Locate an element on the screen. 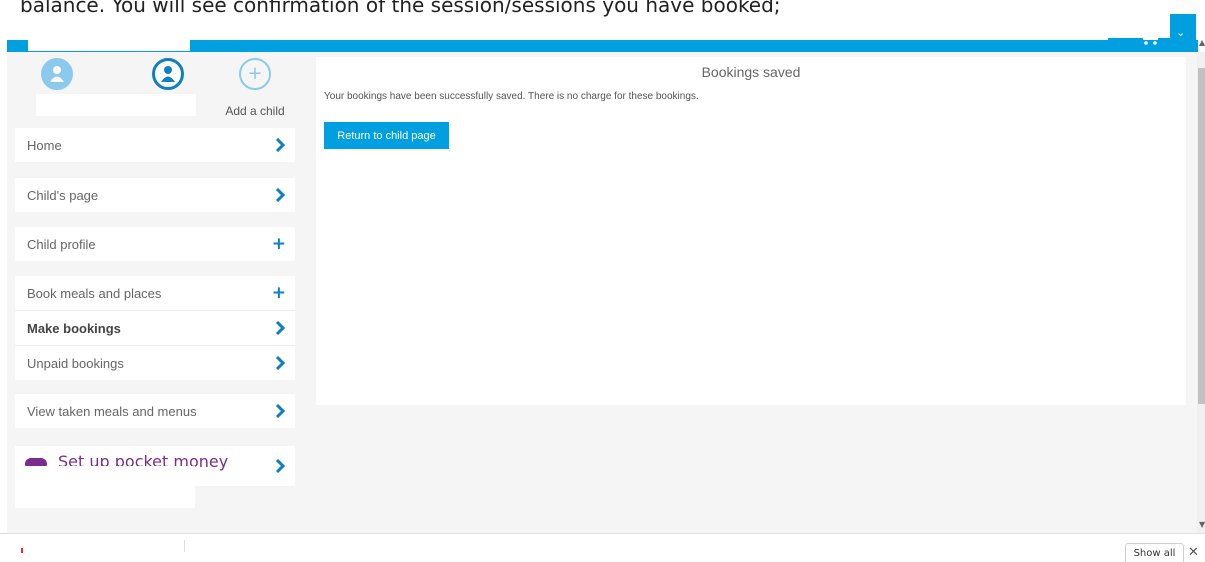 The height and width of the screenshot is (562, 1205). redacted-names is located at coordinates (116, 105).